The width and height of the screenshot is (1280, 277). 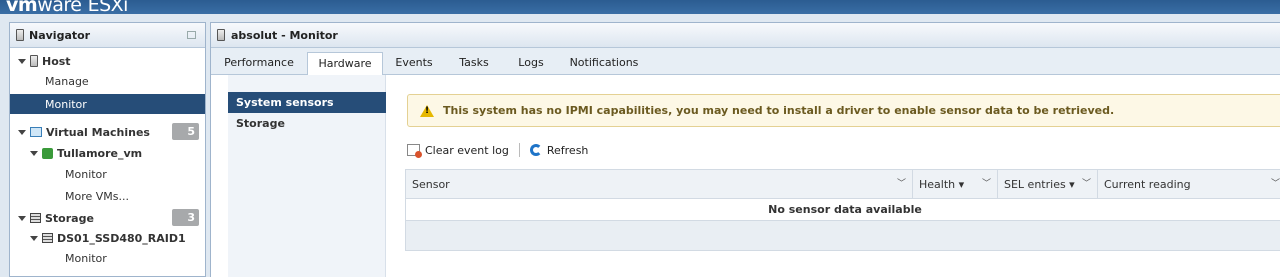 What do you see at coordinates (307, 123) in the screenshot?
I see `side-item-storage: Storage` at bounding box center [307, 123].